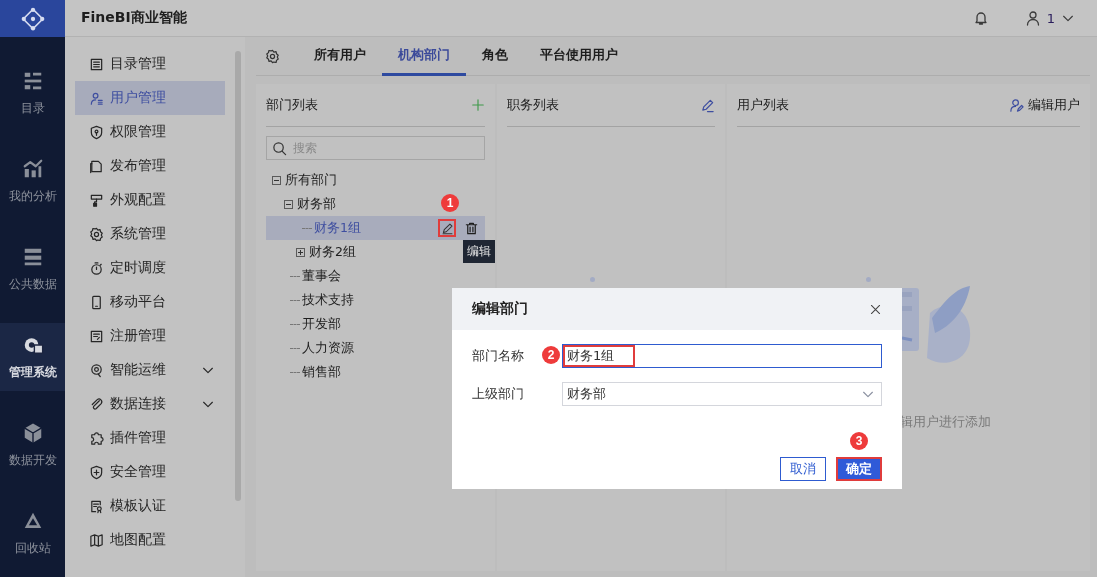 The width and height of the screenshot is (1097, 577). What do you see at coordinates (479, 251) in the screenshot?
I see `tooltip: 编辑` at bounding box center [479, 251].